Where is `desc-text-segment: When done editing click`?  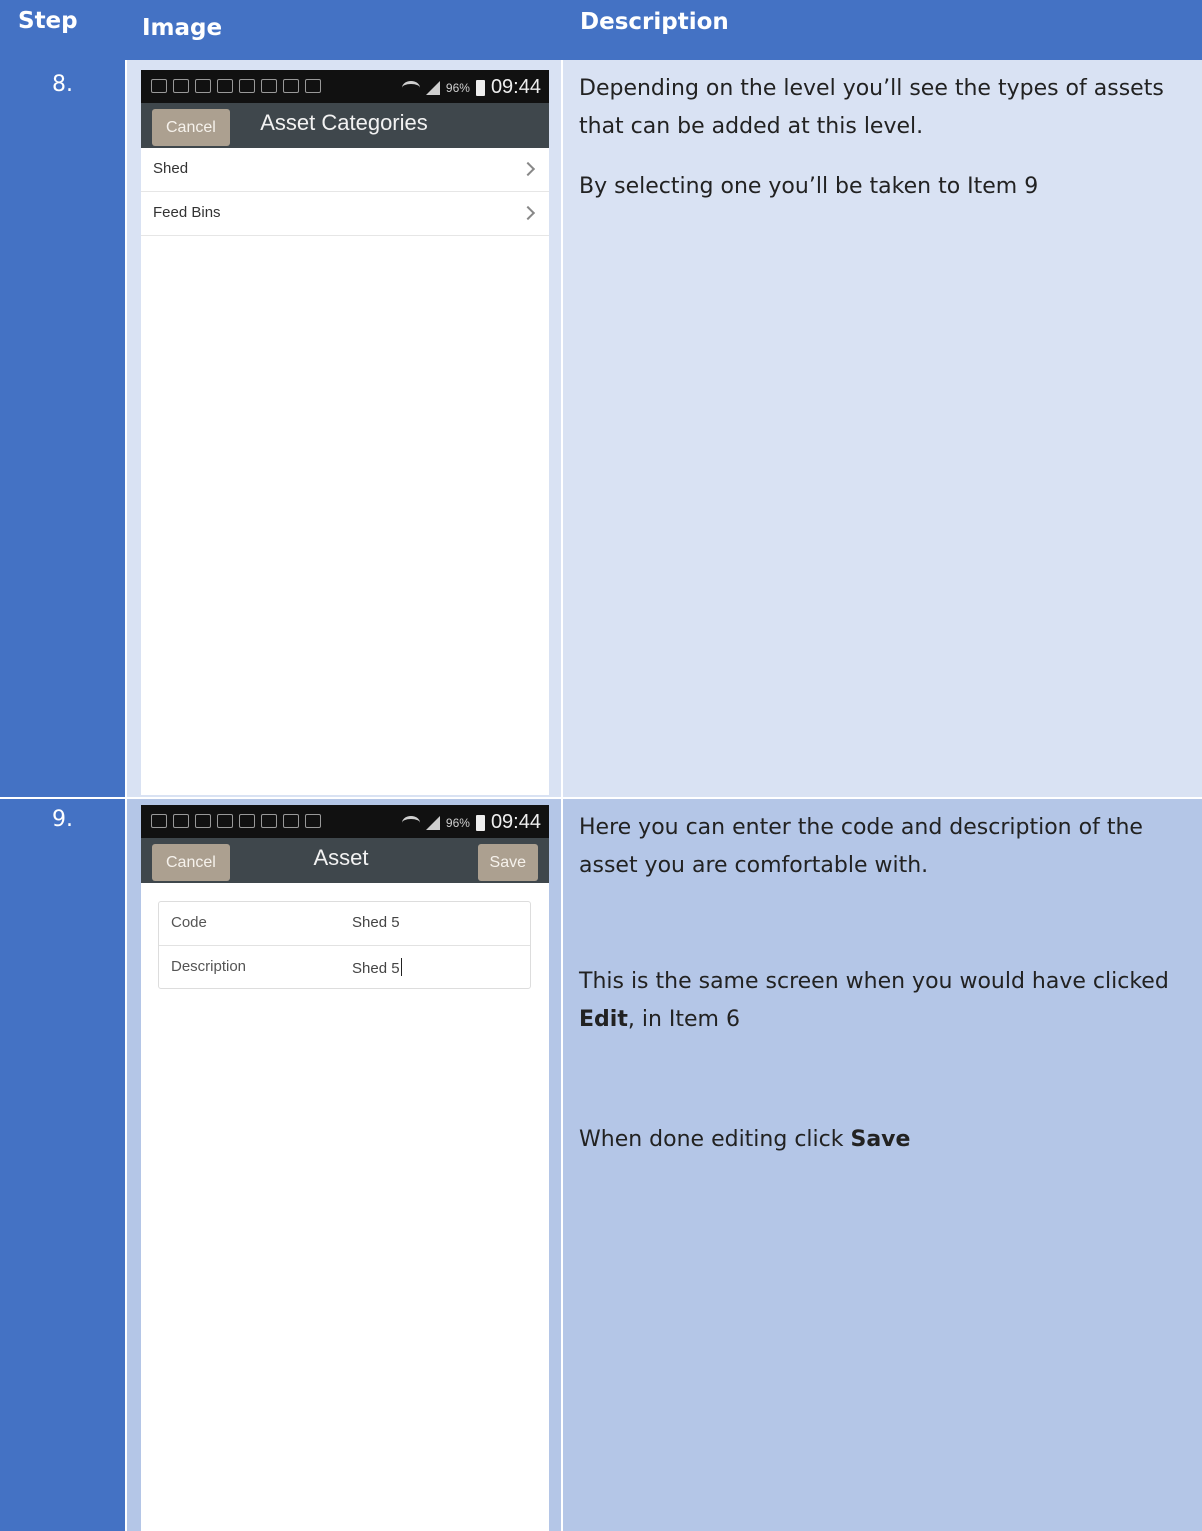 desc-text-segment: When done editing click is located at coordinates (715, 1139).